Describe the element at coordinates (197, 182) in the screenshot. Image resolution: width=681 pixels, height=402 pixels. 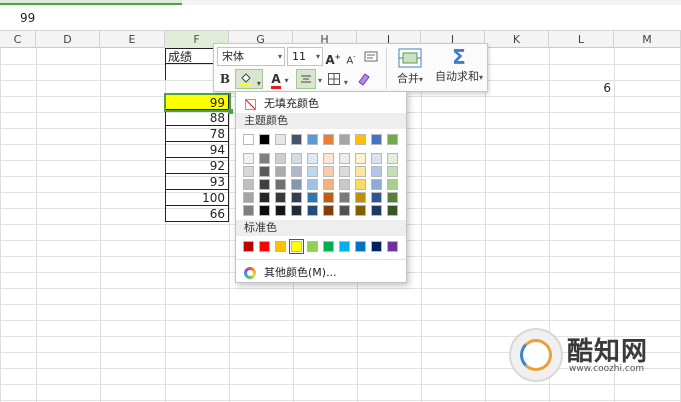
I see `score-cell: 93` at that location.